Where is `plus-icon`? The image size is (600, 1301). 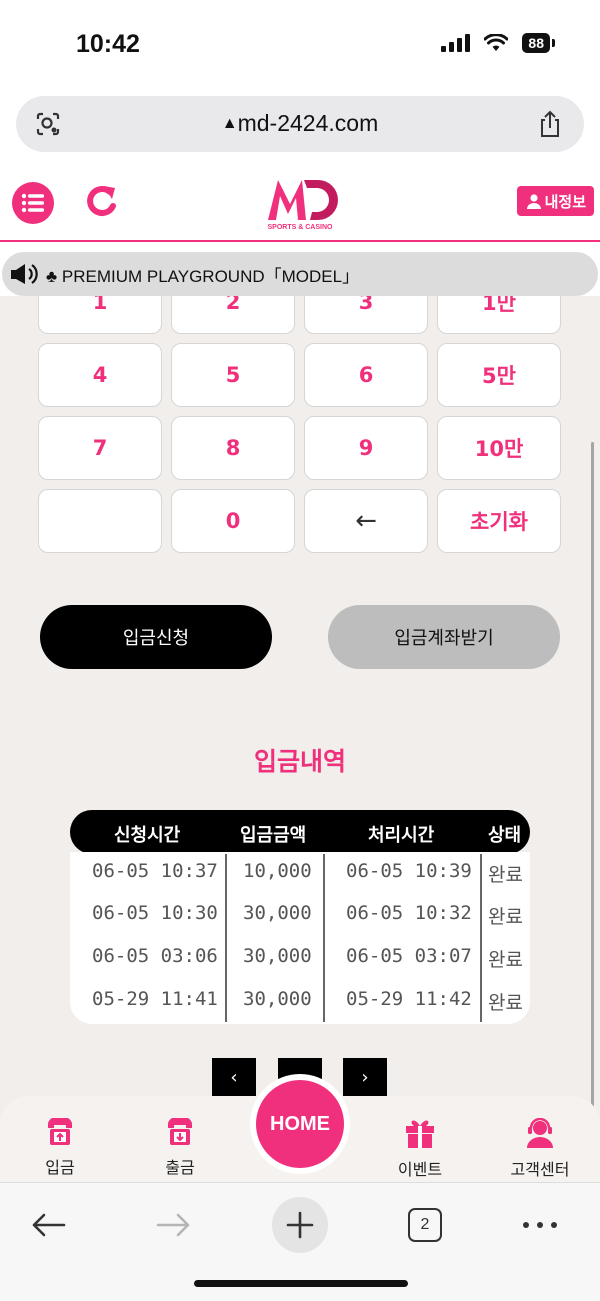 plus-icon is located at coordinates (300, 1225).